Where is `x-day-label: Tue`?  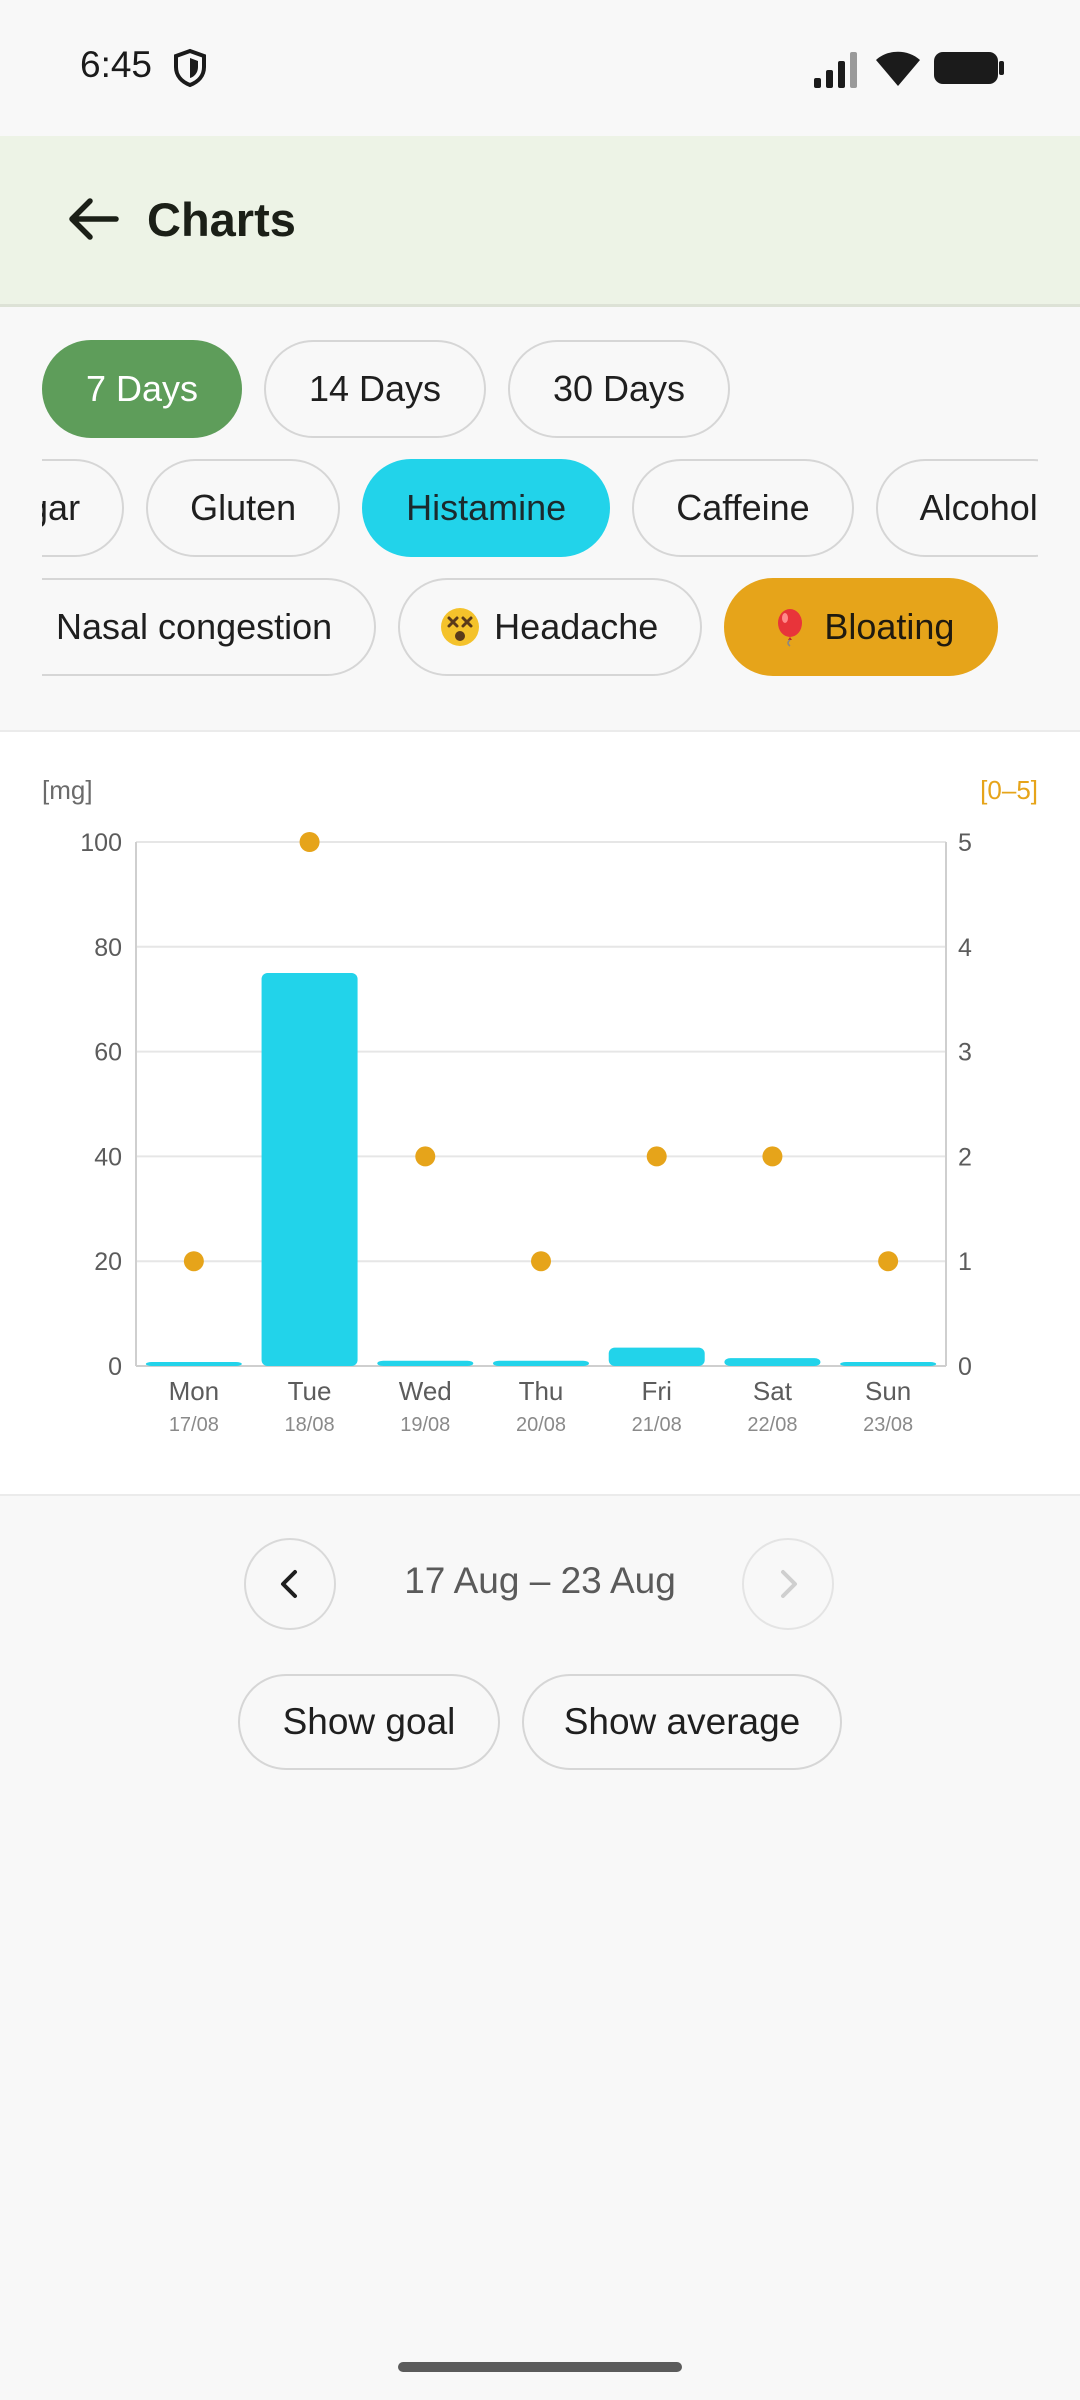
x-day-label: Tue is located at coordinates (310, 1391).